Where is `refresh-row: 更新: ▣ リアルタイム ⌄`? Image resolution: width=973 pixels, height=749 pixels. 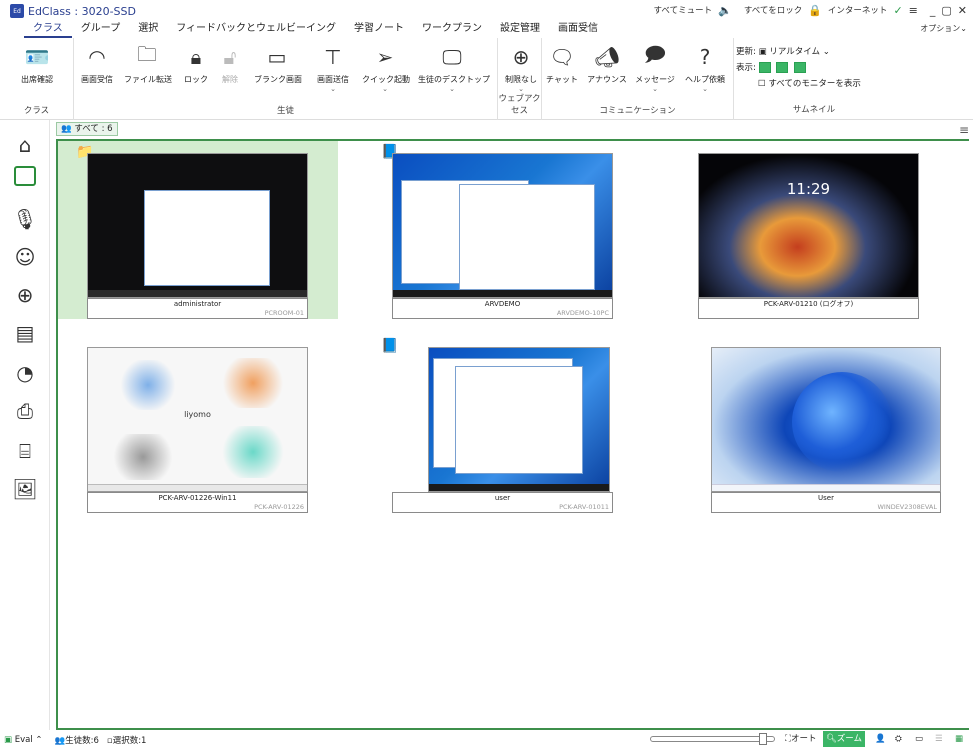 refresh-row: 更新: ▣ リアルタイム ⌄ is located at coordinates (783, 52).